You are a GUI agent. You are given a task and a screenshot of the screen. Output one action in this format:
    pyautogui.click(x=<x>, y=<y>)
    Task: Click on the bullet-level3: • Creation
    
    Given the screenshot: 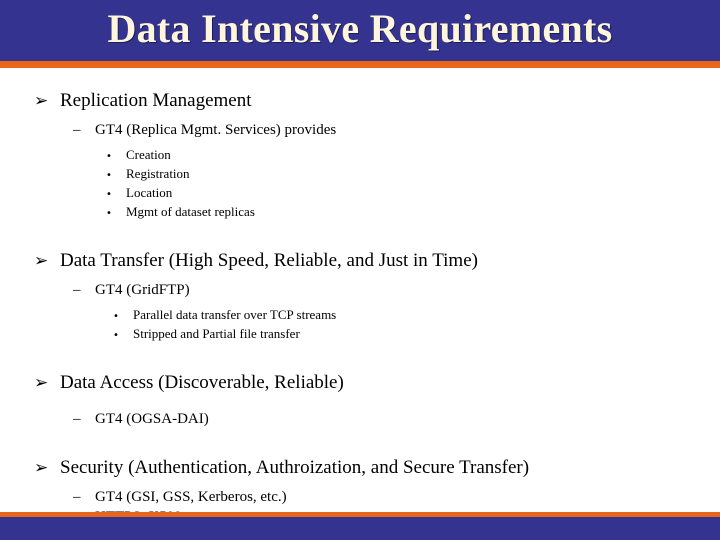 What is the action you would take?
    pyautogui.click(x=360, y=155)
    